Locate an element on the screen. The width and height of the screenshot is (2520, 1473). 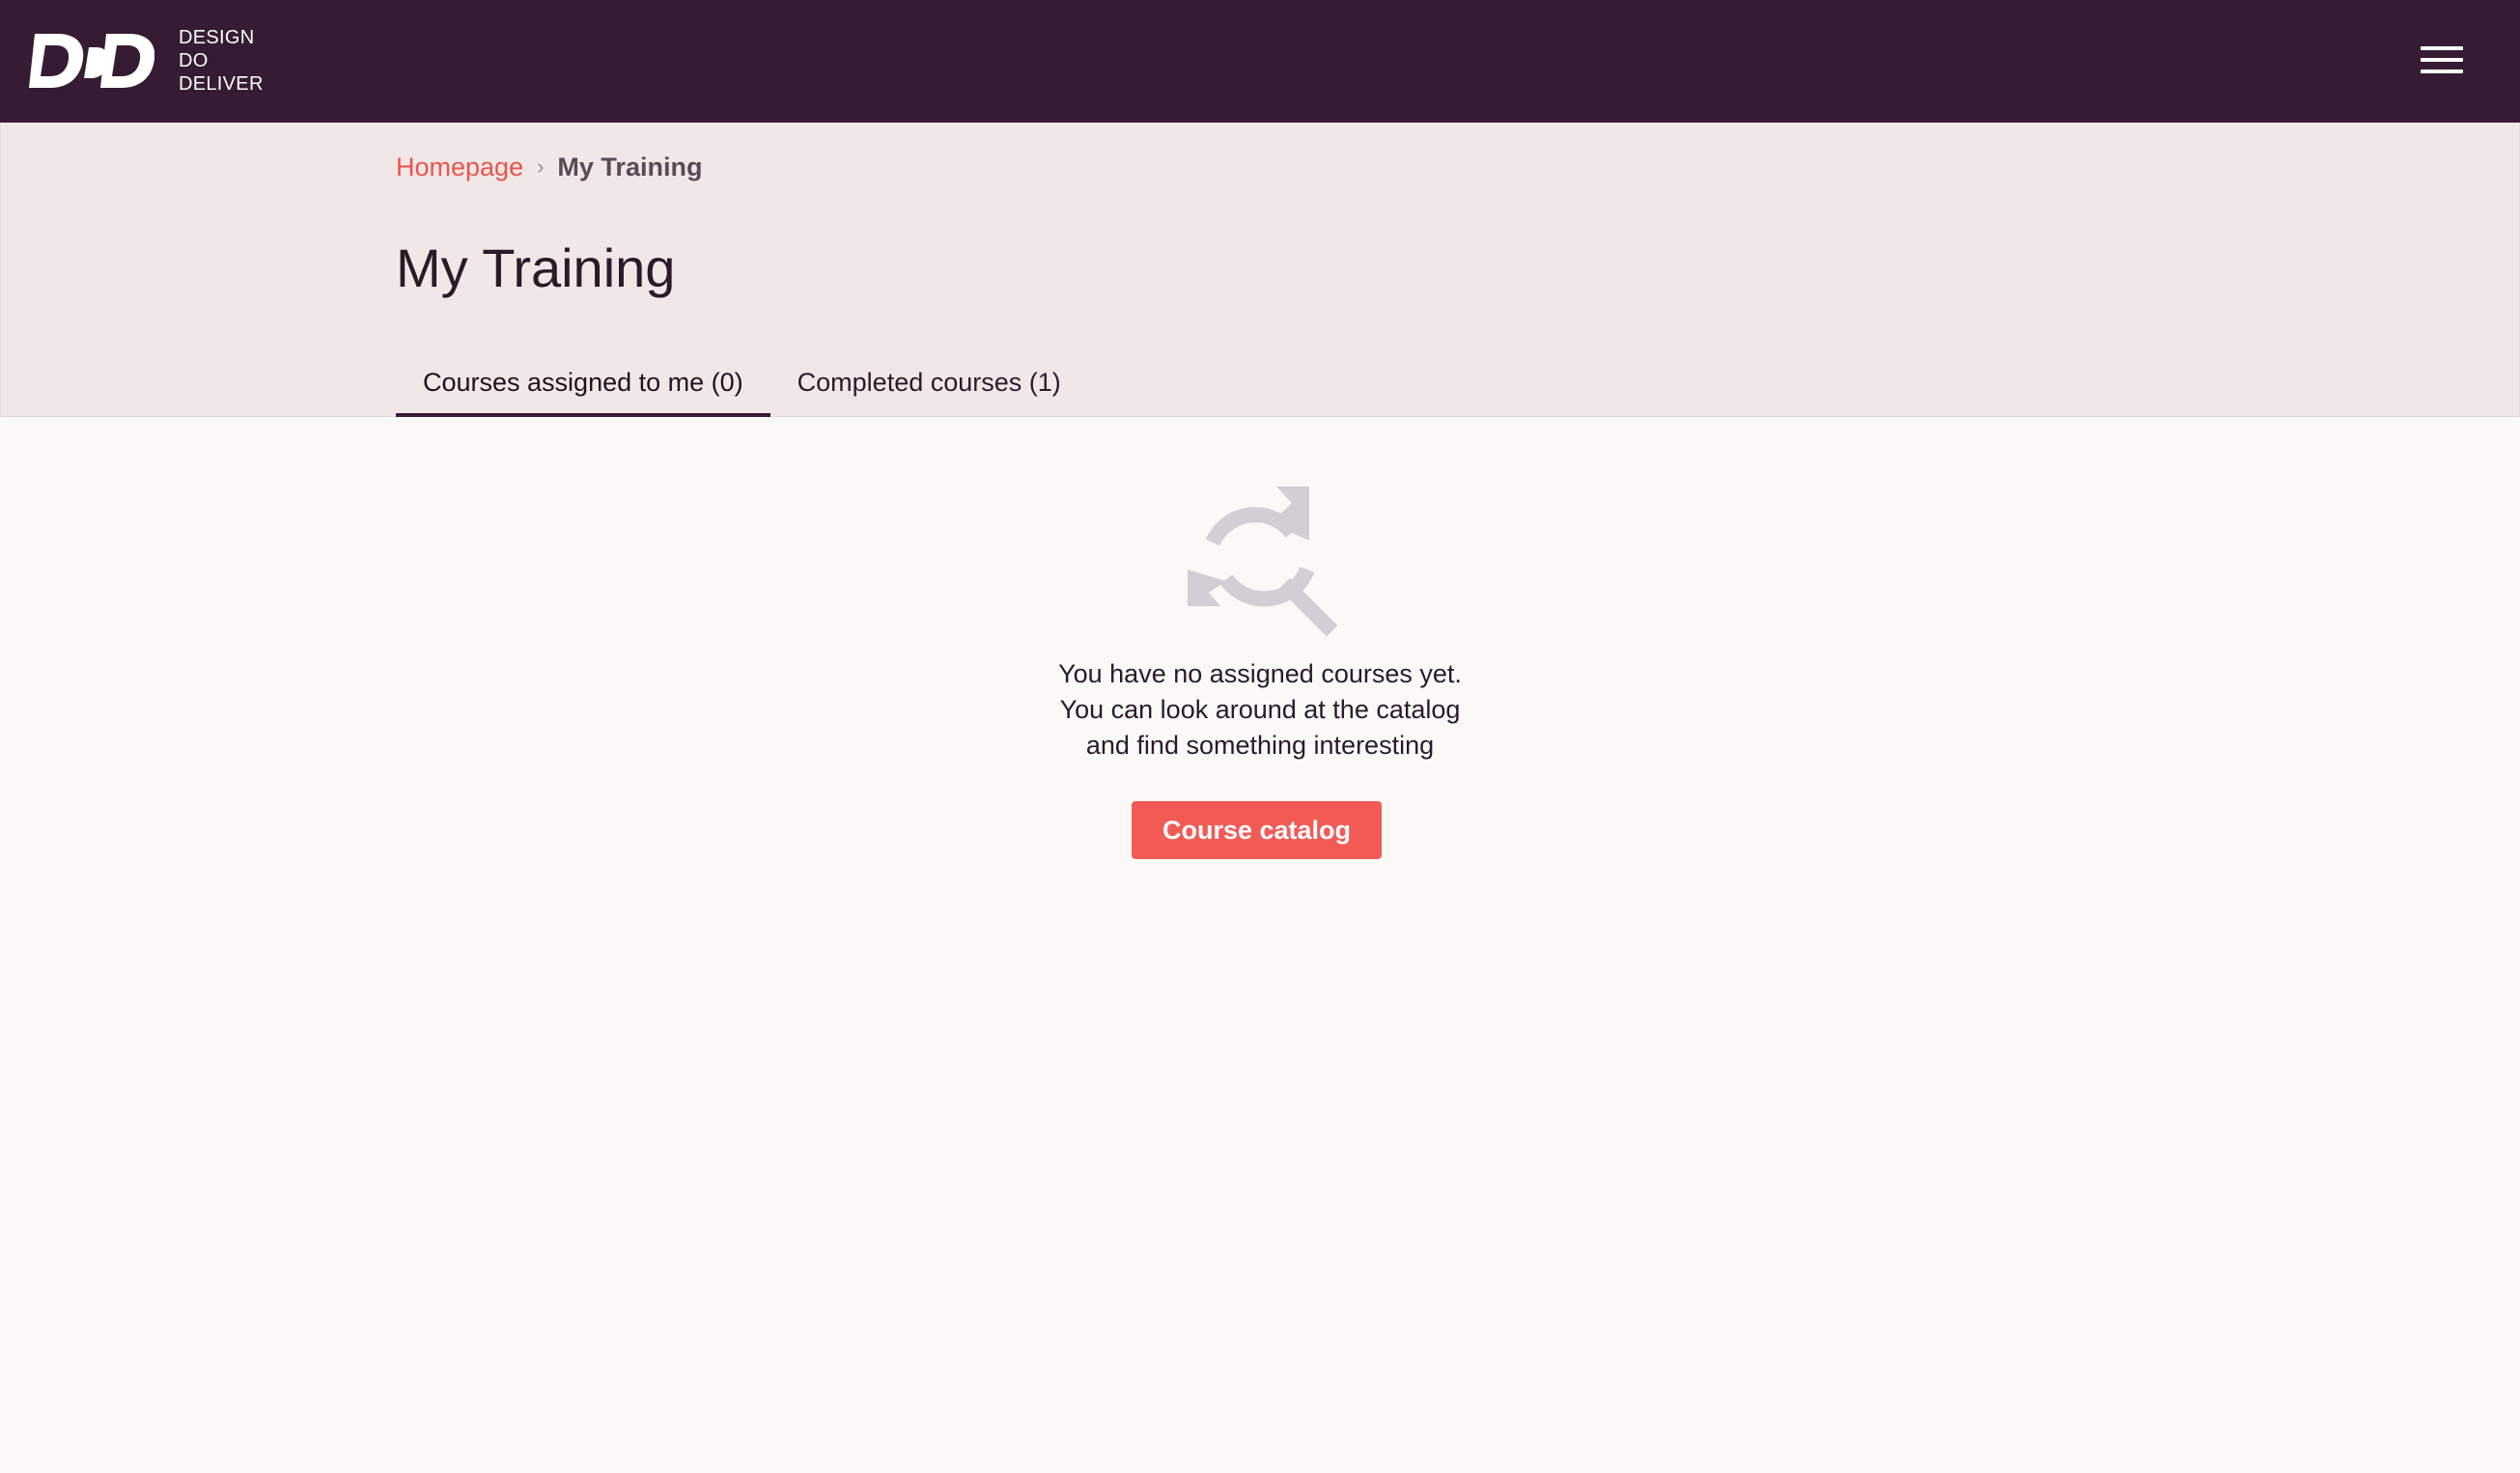
breadcrumb-home-link: Homepage is located at coordinates (460, 167).